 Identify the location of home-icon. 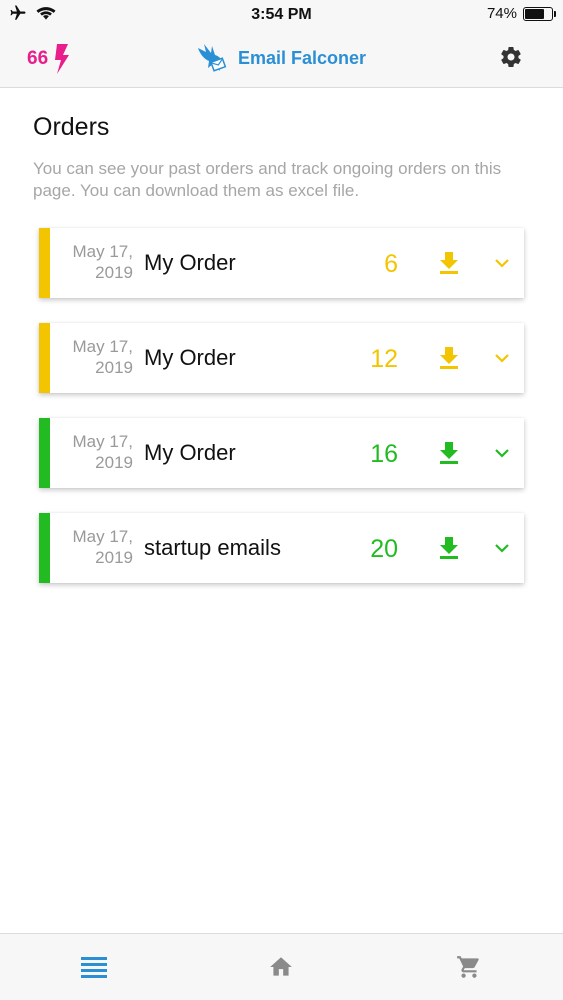
(281, 966).